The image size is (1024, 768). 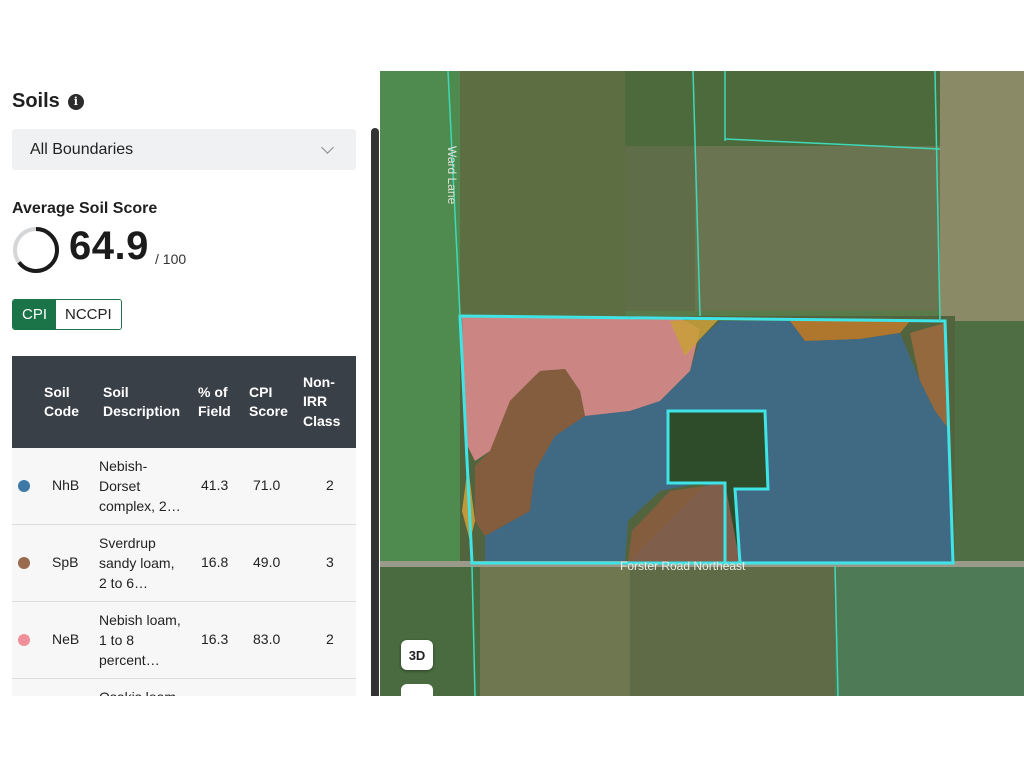 What do you see at coordinates (214, 402) in the screenshot?
I see `header-pct-field: % of Field` at bounding box center [214, 402].